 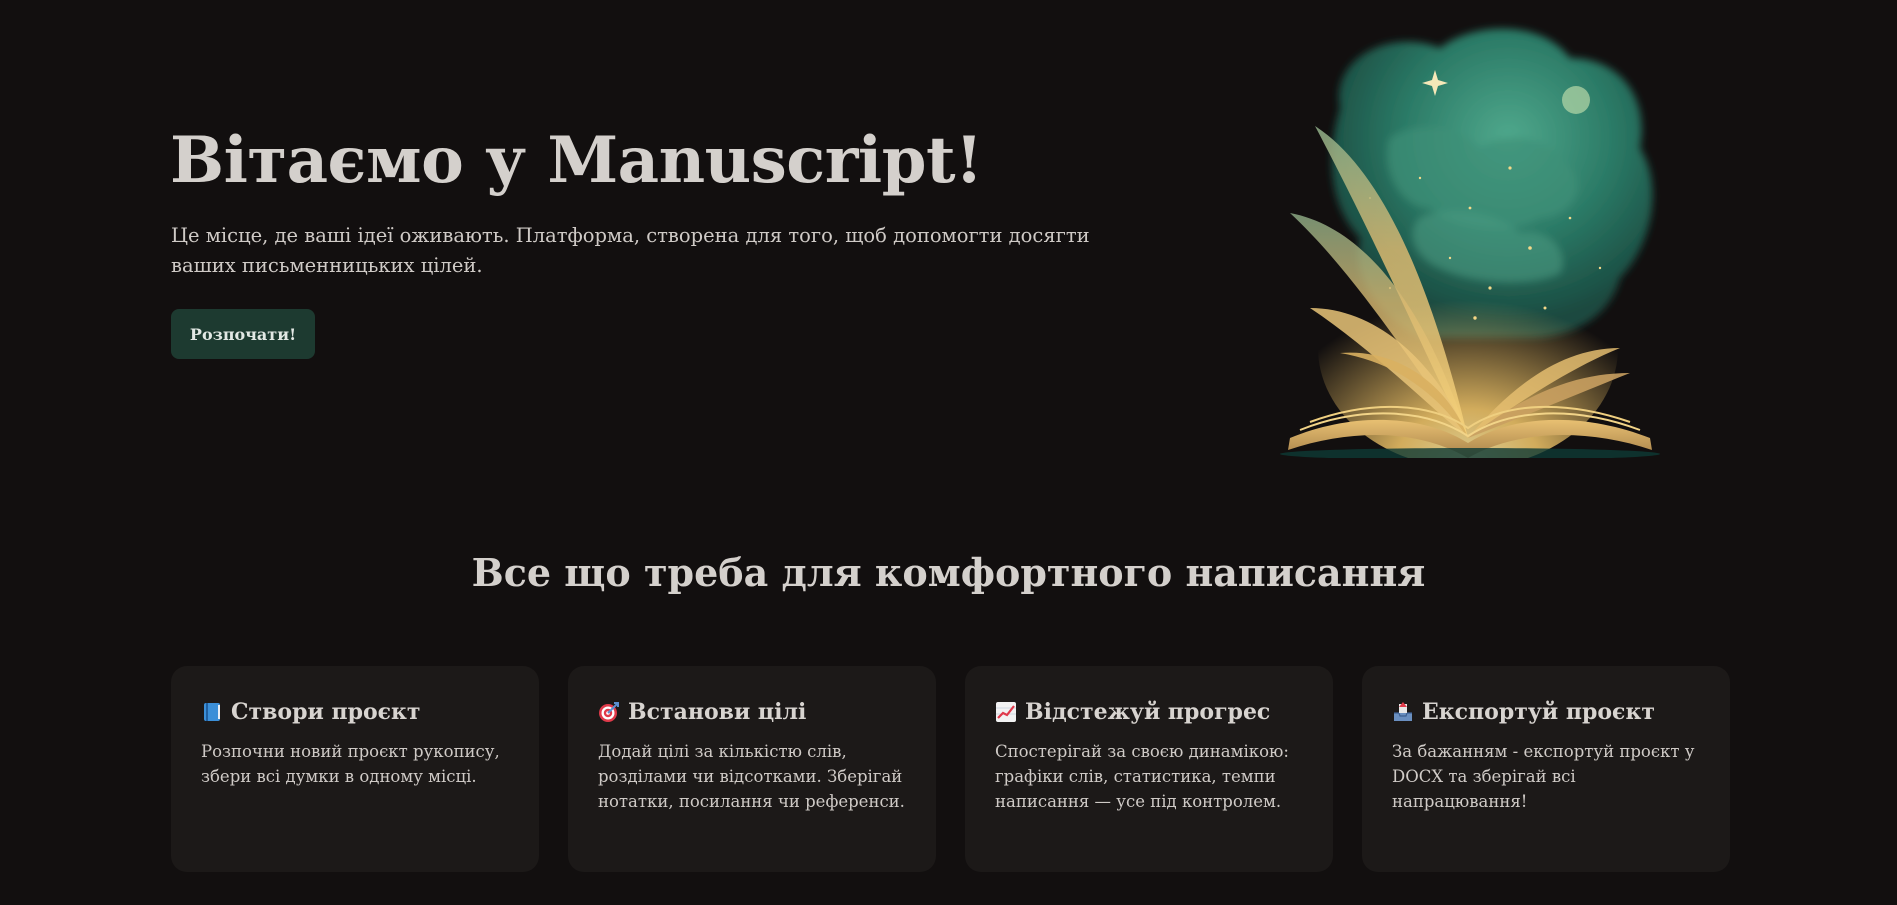 I want to click on features-title: Все що треба для комфортного написання, so click(x=948, y=572).